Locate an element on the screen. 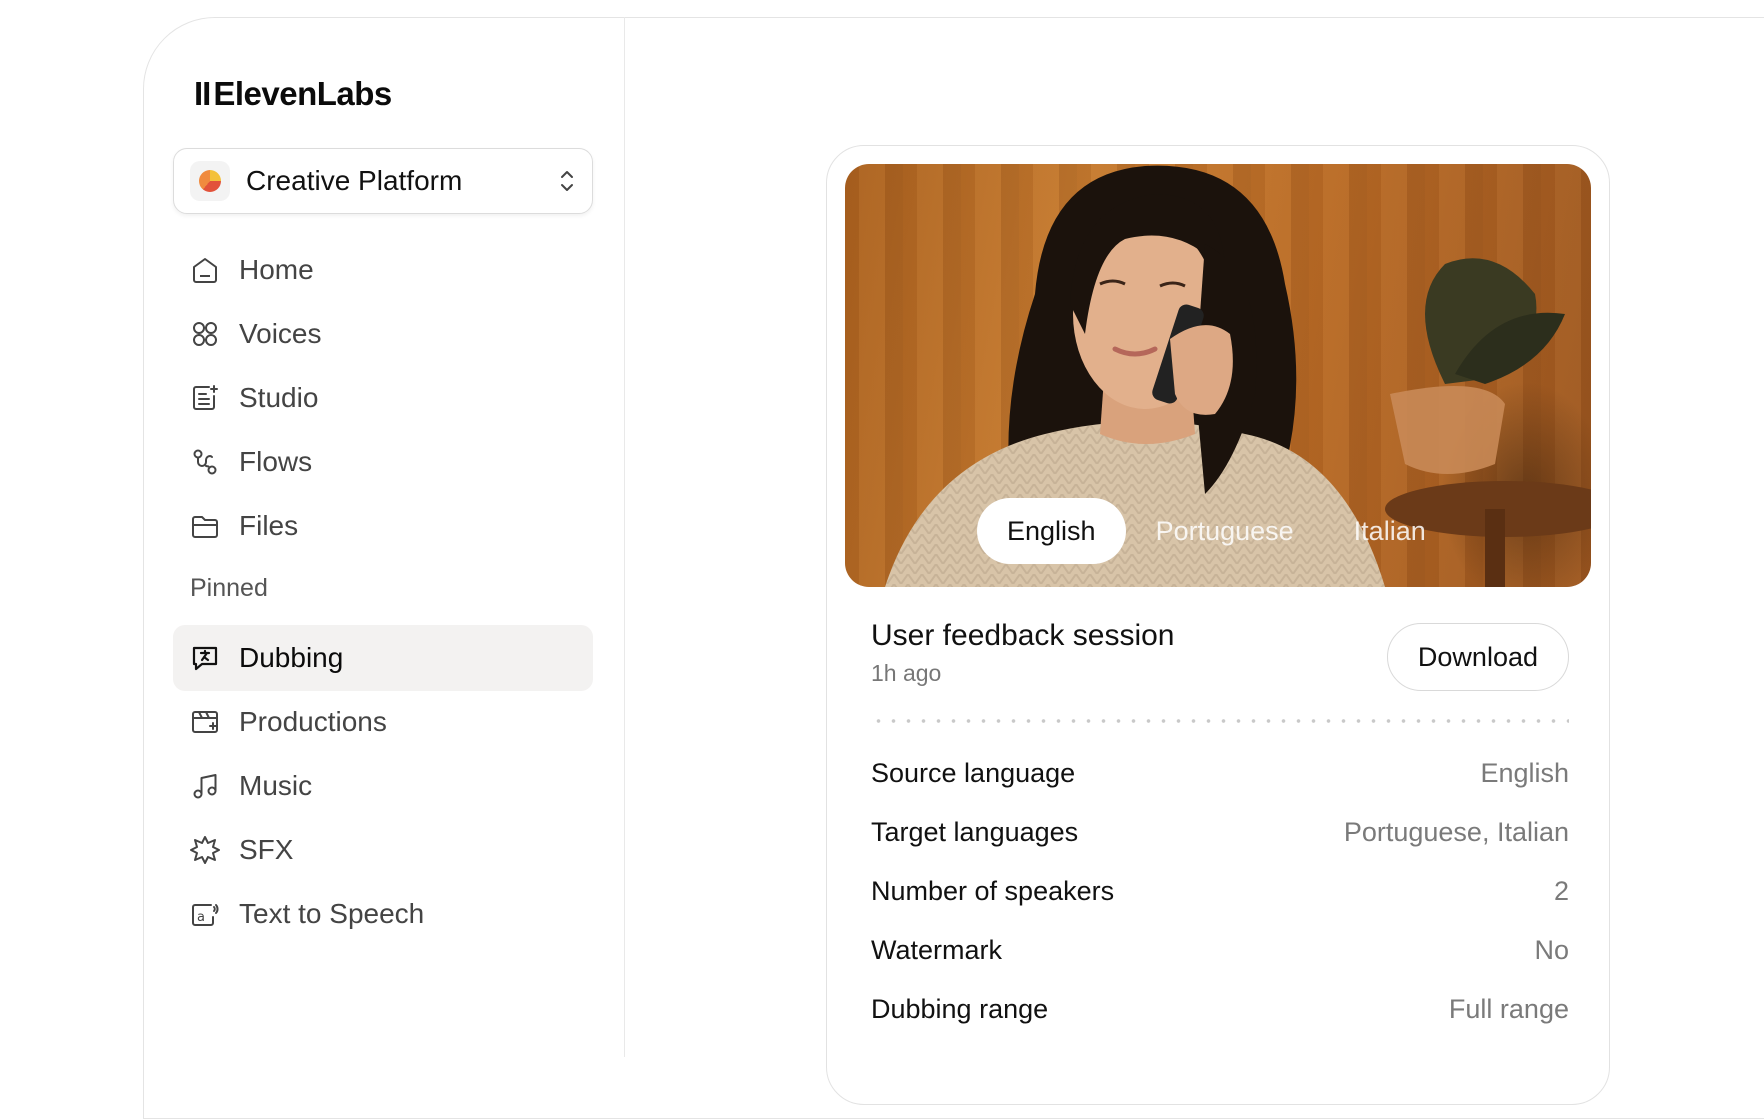  sidebar-item-label: Productions is located at coordinates (313, 721).